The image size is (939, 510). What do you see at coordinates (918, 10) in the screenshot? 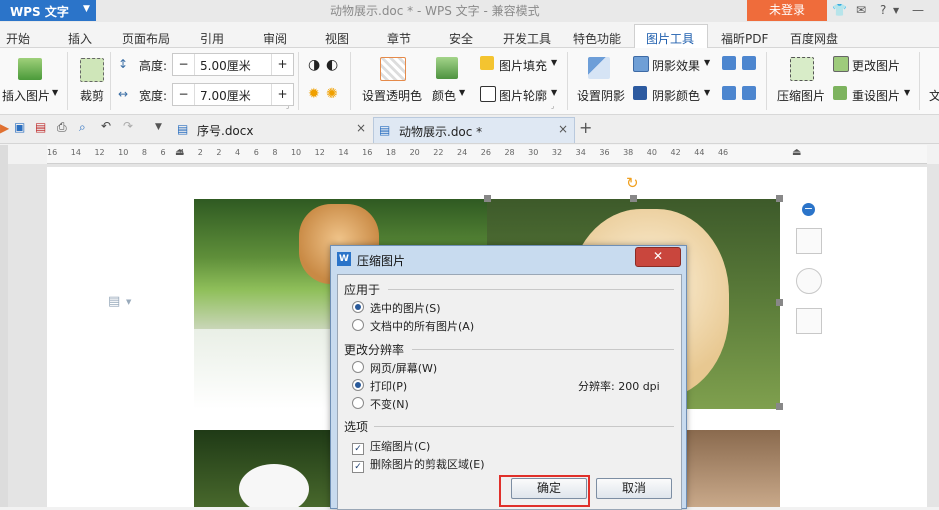
I see `minimize-icon: —` at bounding box center [918, 10].